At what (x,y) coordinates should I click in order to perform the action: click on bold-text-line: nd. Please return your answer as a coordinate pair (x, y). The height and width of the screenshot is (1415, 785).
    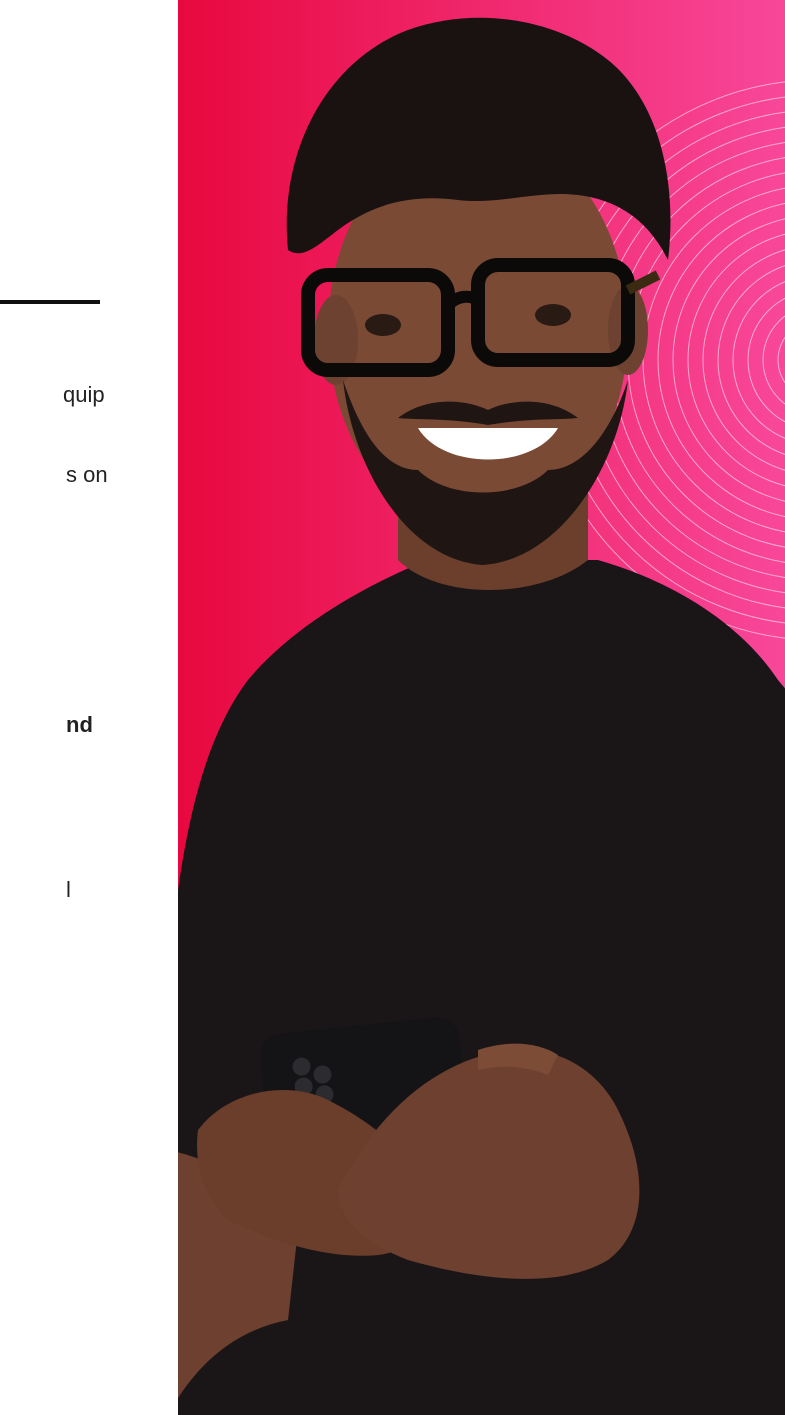
    Looking at the image, I should click on (79, 724).